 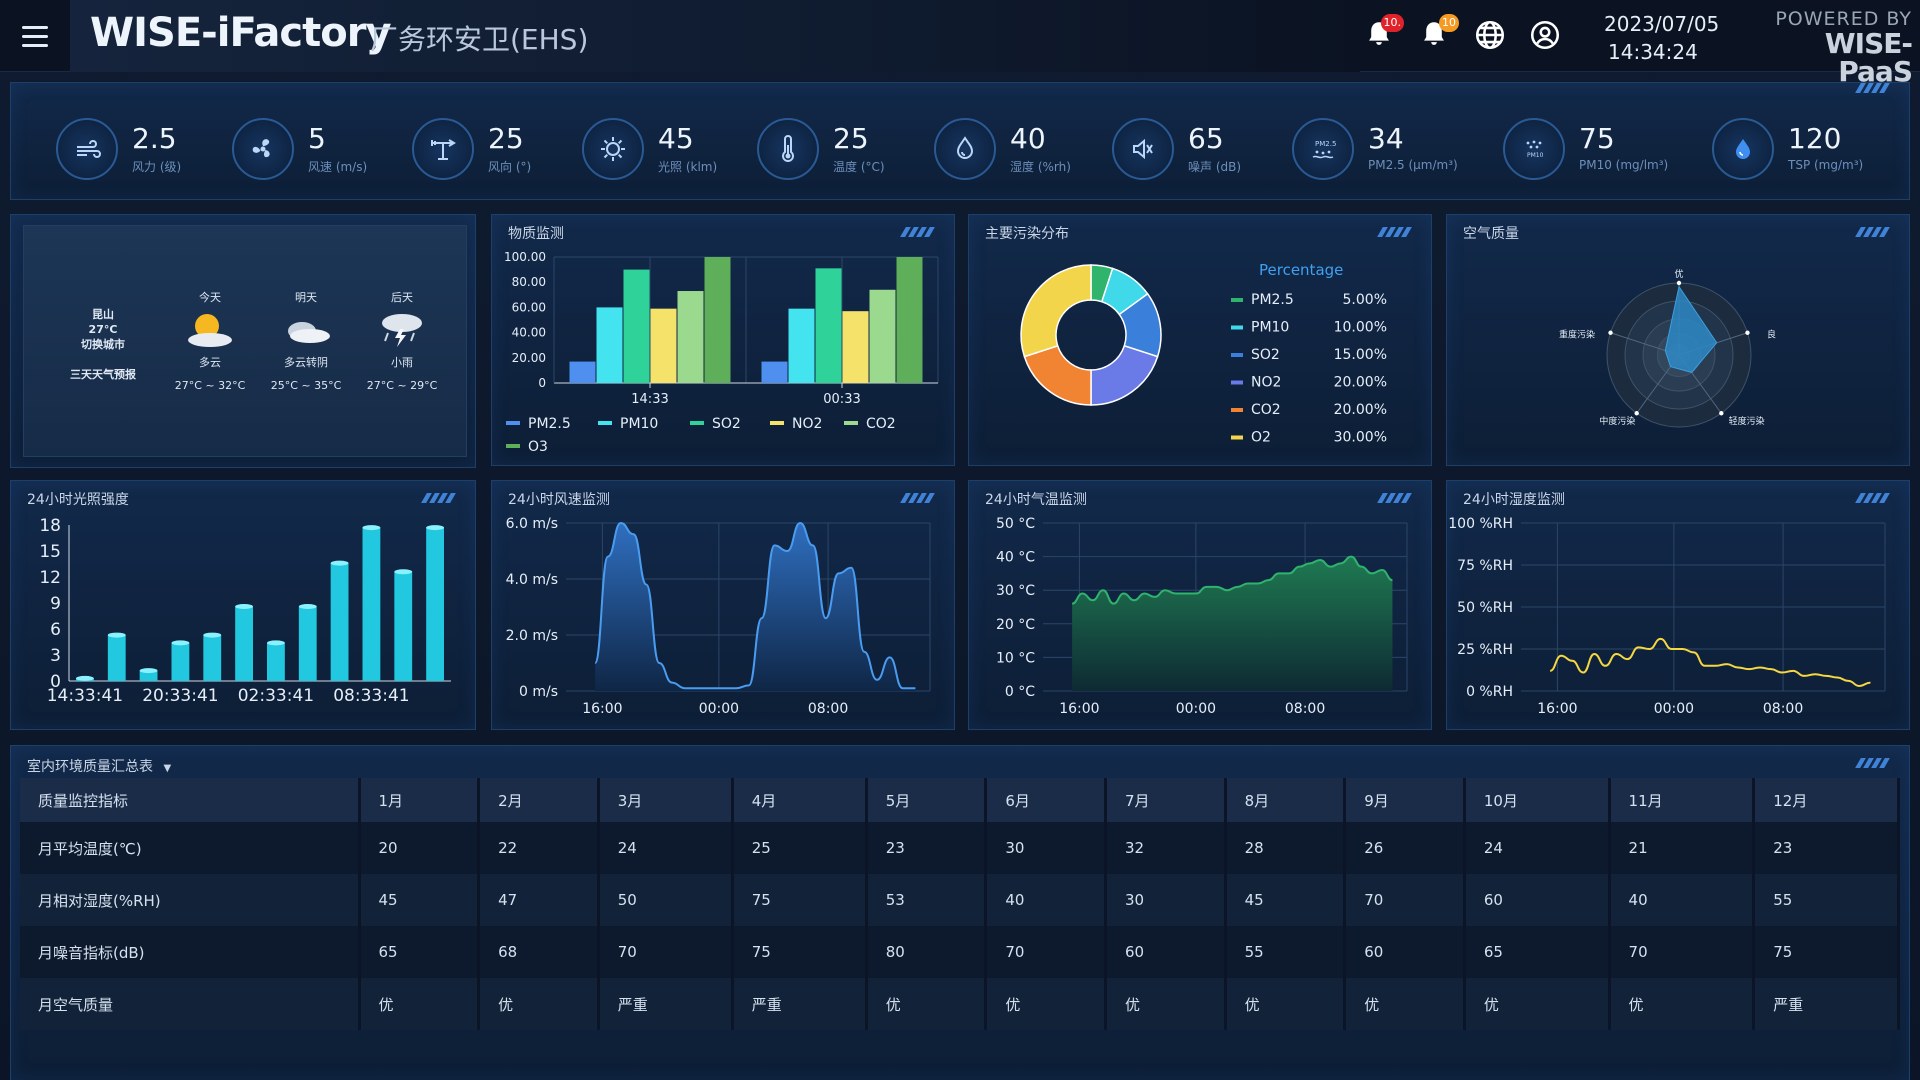 What do you see at coordinates (420, 848) in the screenshot?
I see `table-cell: 20` at bounding box center [420, 848].